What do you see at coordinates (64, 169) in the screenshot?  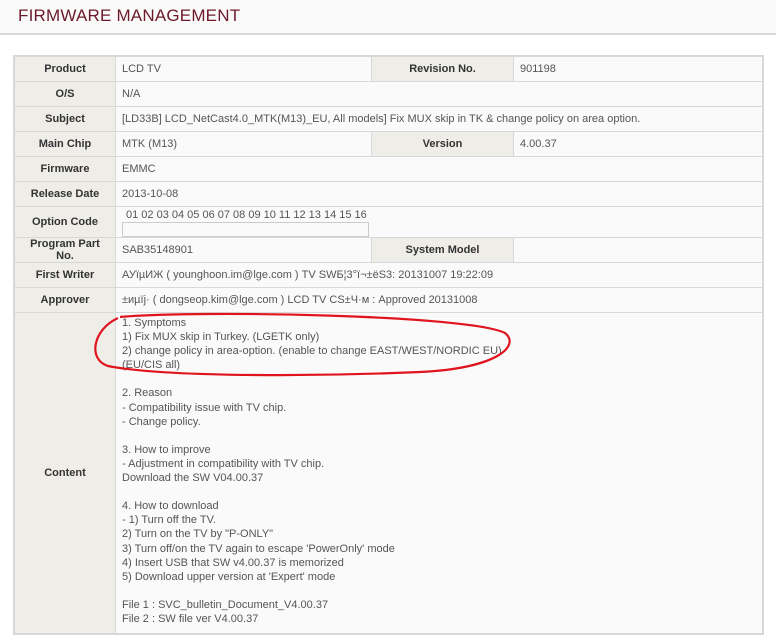 I see `firmware-label: Firmware` at bounding box center [64, 169].